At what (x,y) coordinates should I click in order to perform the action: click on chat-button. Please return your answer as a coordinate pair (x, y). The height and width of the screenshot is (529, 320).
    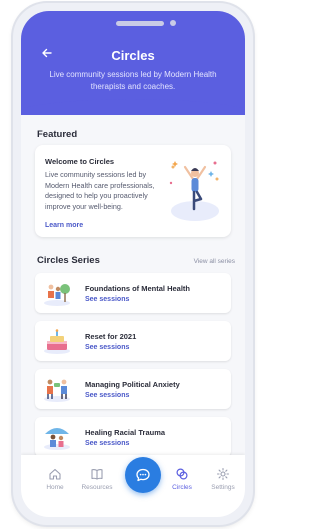
    Looking at the image, I should click on (143, 475).